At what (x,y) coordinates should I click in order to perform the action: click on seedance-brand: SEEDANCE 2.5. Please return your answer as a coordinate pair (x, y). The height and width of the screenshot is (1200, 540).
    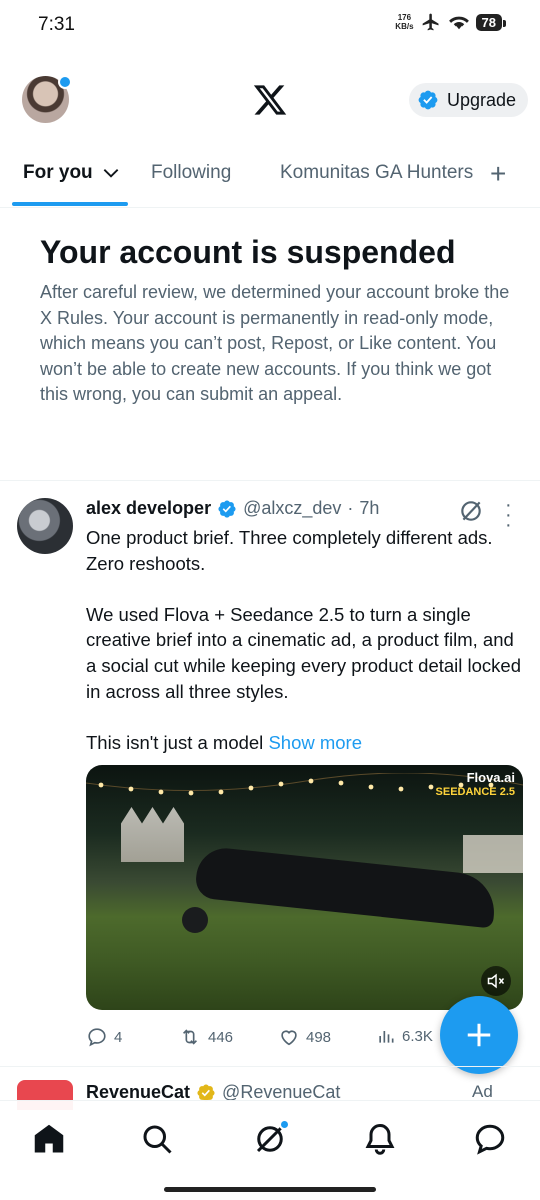
    Looking at the image, I should click on (475, 792).